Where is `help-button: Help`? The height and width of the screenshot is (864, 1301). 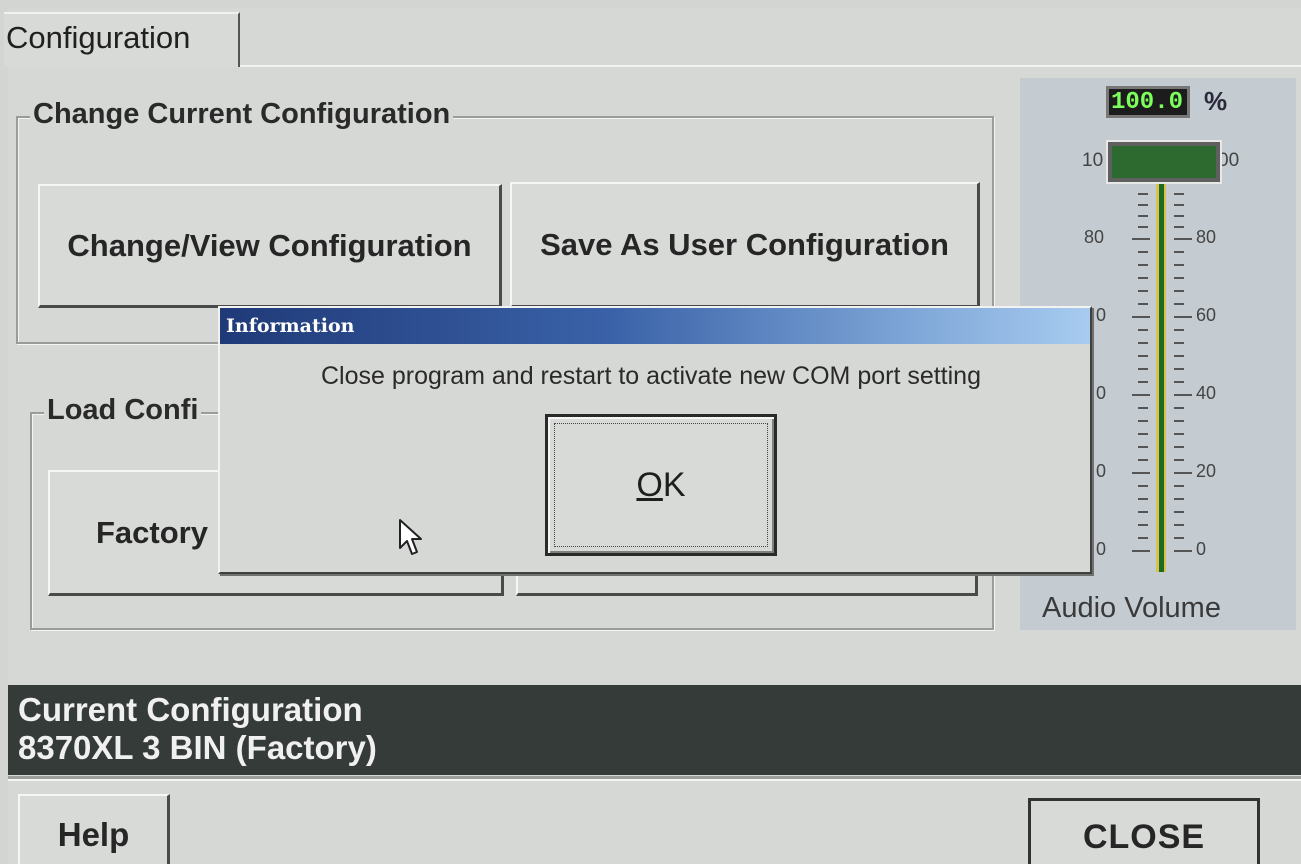
help-button: Help is located at coordinates (94, 829).